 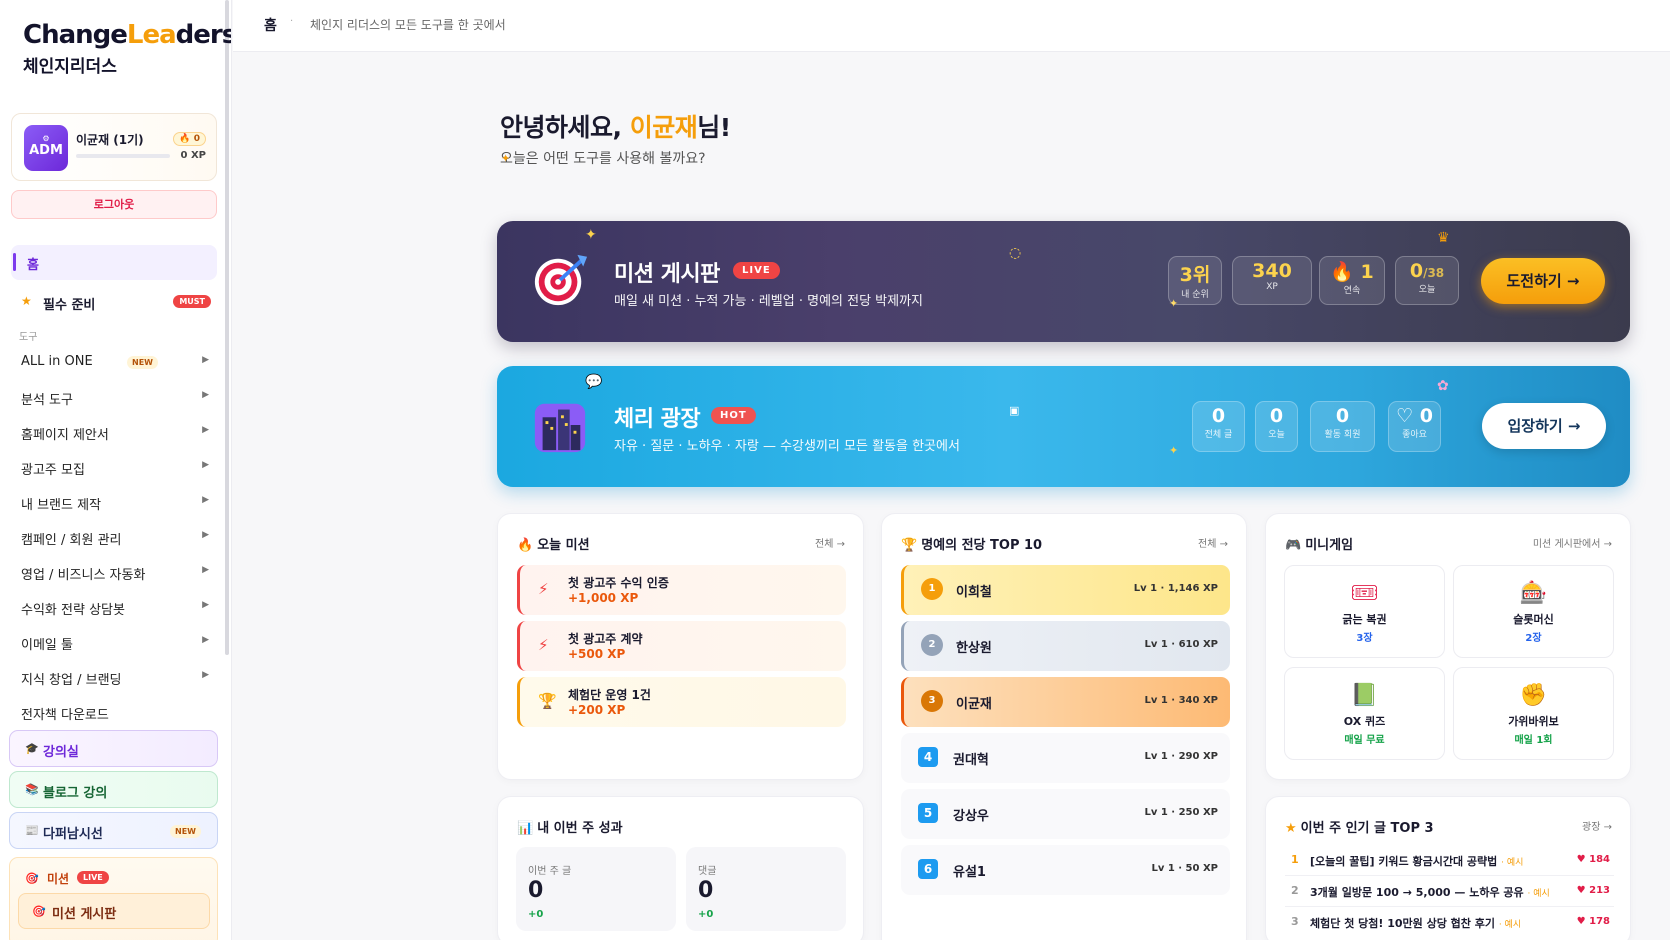 What do you see at coordinates (766, 889) in the screenshot?
I see `stat-weekly-comments: 댓글 0 +0` at bounding box center [766, 889].